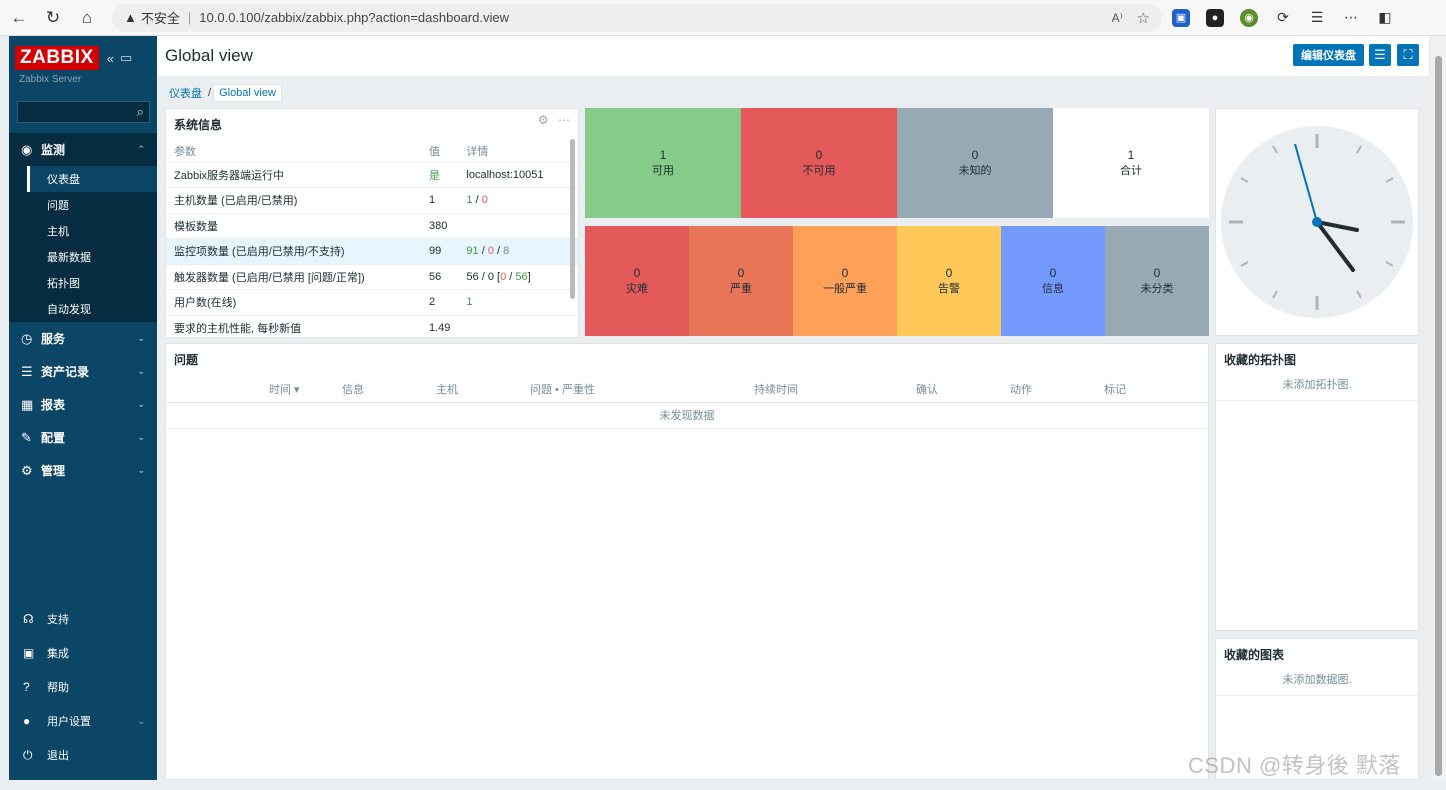  Describe the element at coordinates (110, 58) in the screenshot. I see `collapse-sidebar-icon: «` at that location.